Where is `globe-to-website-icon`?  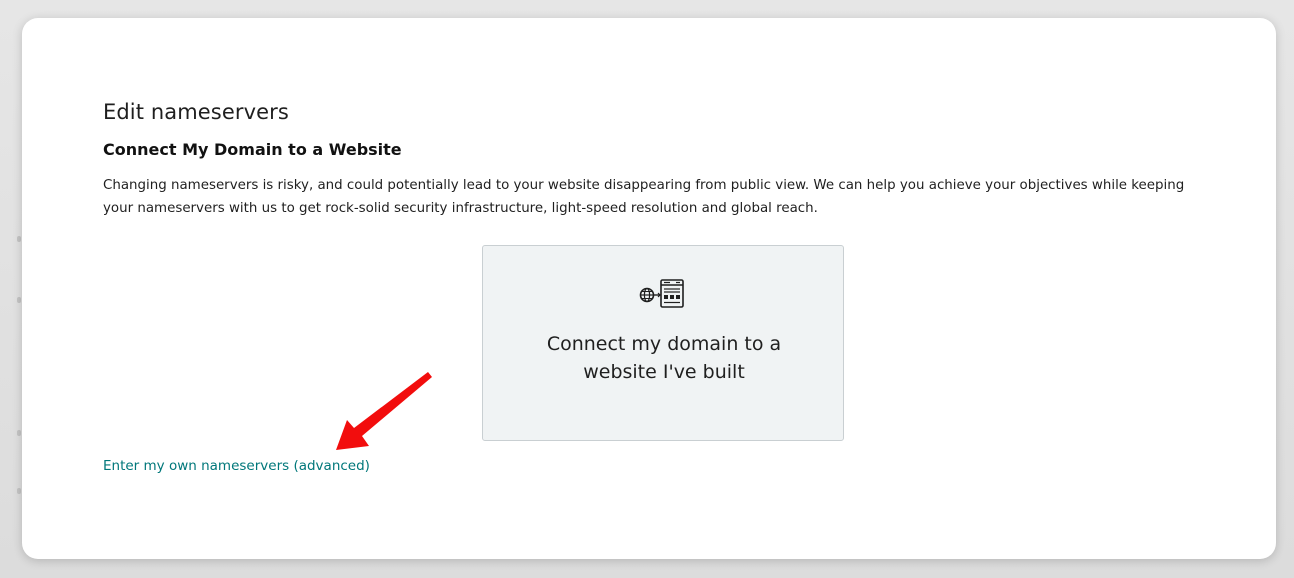
globe-to-website-icon is located at coordinates (661, 293).